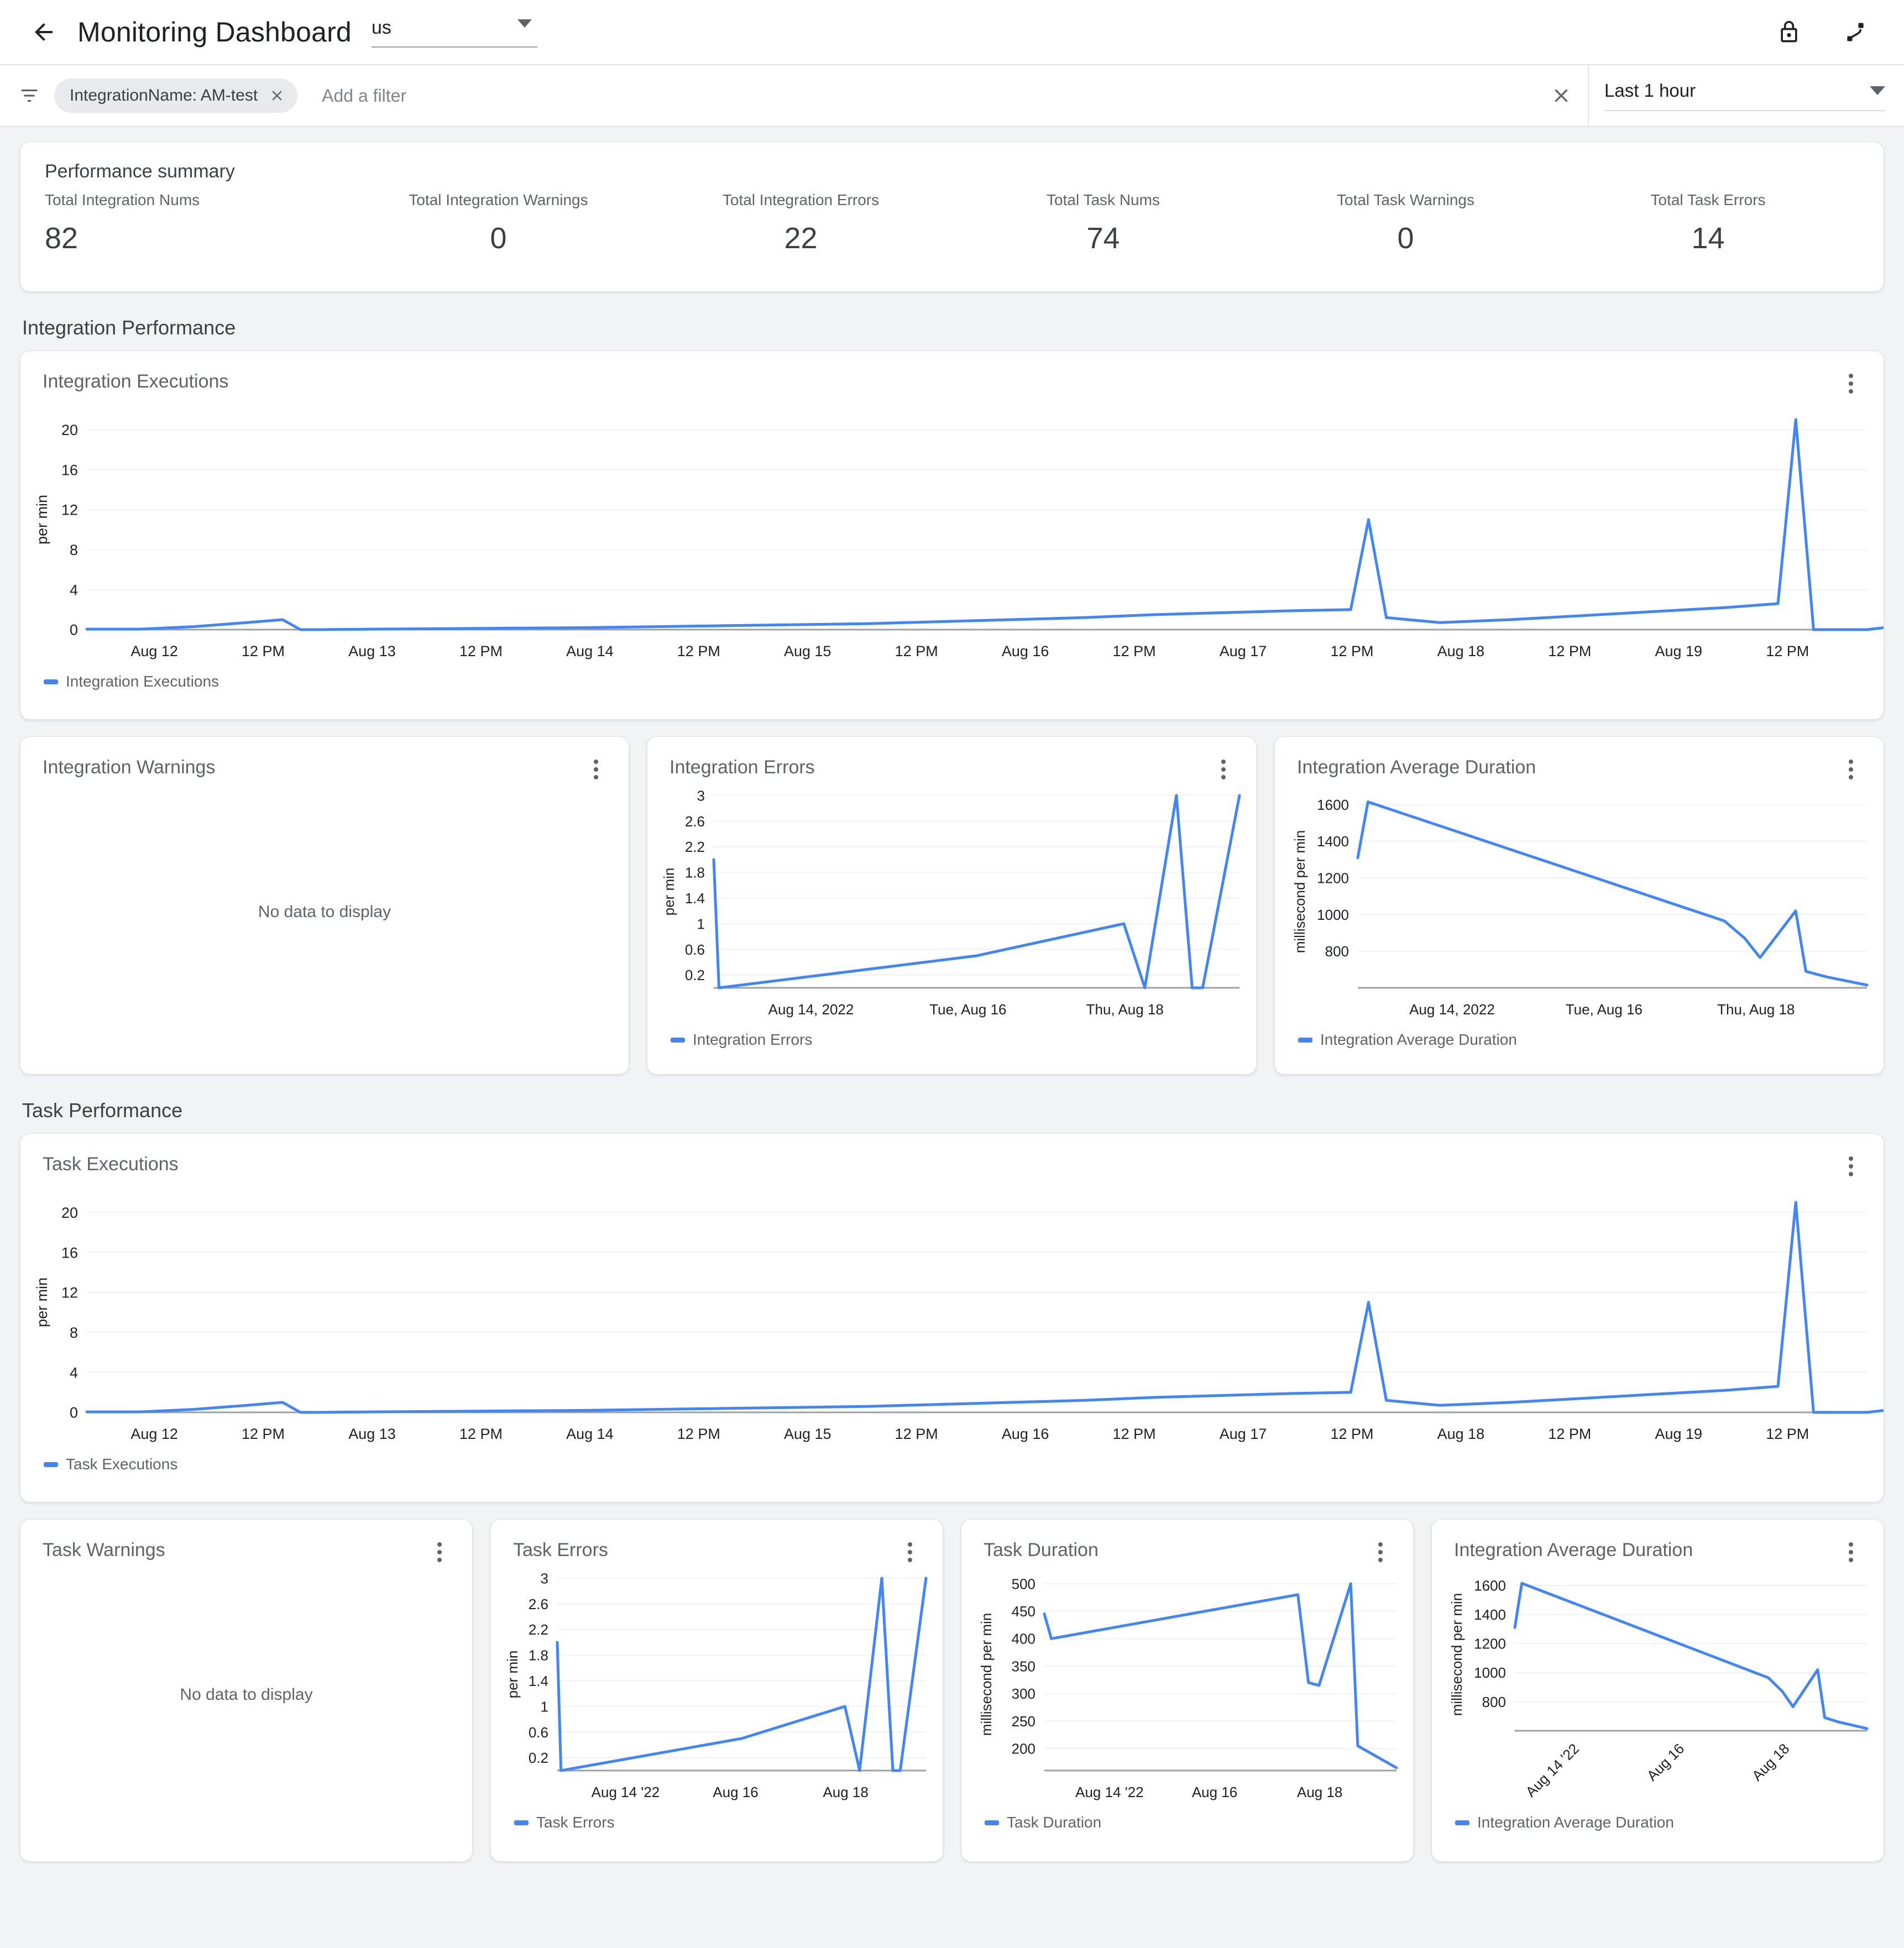 This screenshot has width=1904, height=1948. Describe the element at coordinates (538, 1681) in the screenshot. I see `svg-text: 1.4` at that location.